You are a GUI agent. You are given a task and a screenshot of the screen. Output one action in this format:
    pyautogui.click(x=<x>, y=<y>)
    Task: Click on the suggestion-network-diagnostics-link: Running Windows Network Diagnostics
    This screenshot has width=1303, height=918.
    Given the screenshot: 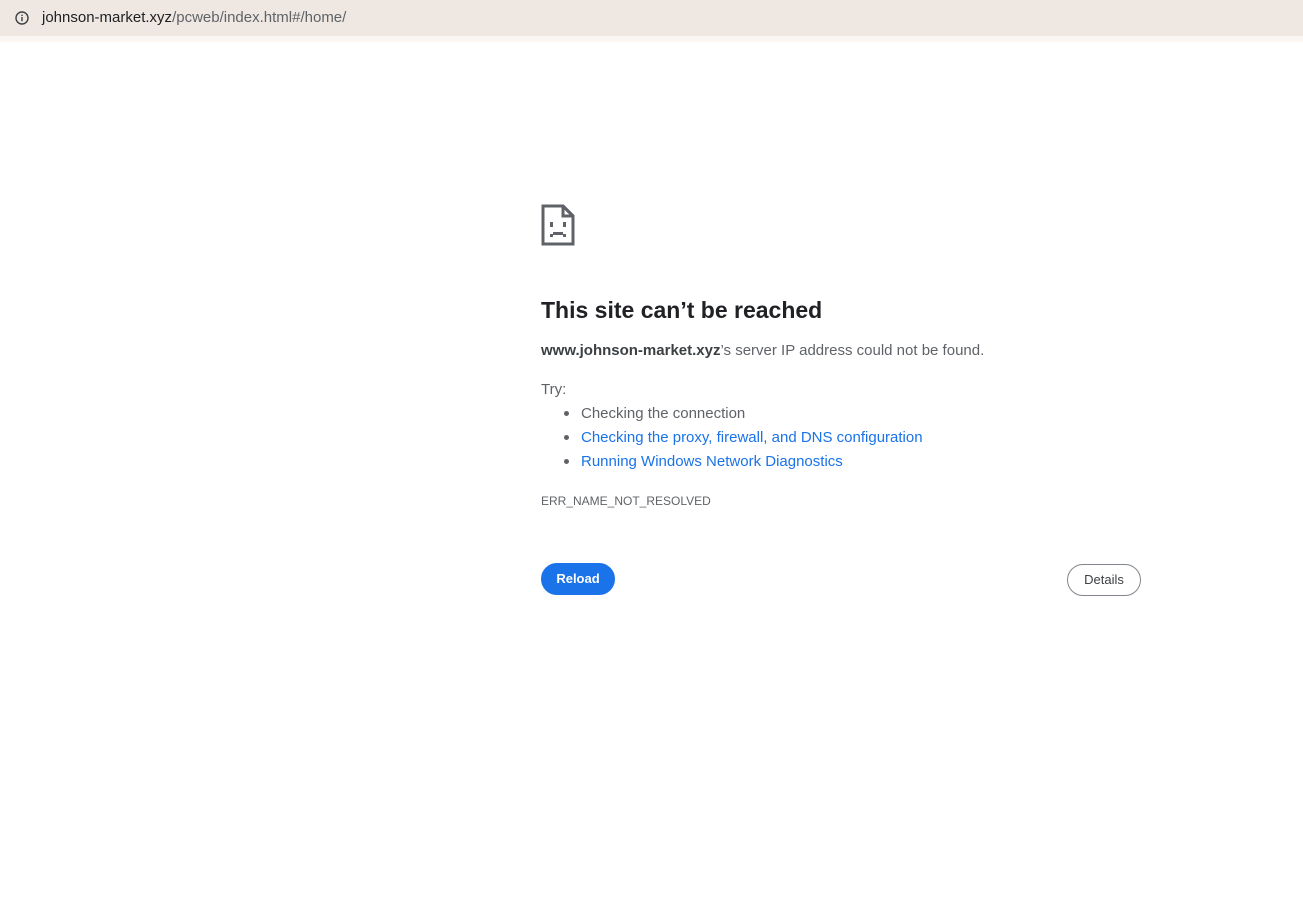 What is the action you would take?
    pyautogui.click(x=712, y=461)
    